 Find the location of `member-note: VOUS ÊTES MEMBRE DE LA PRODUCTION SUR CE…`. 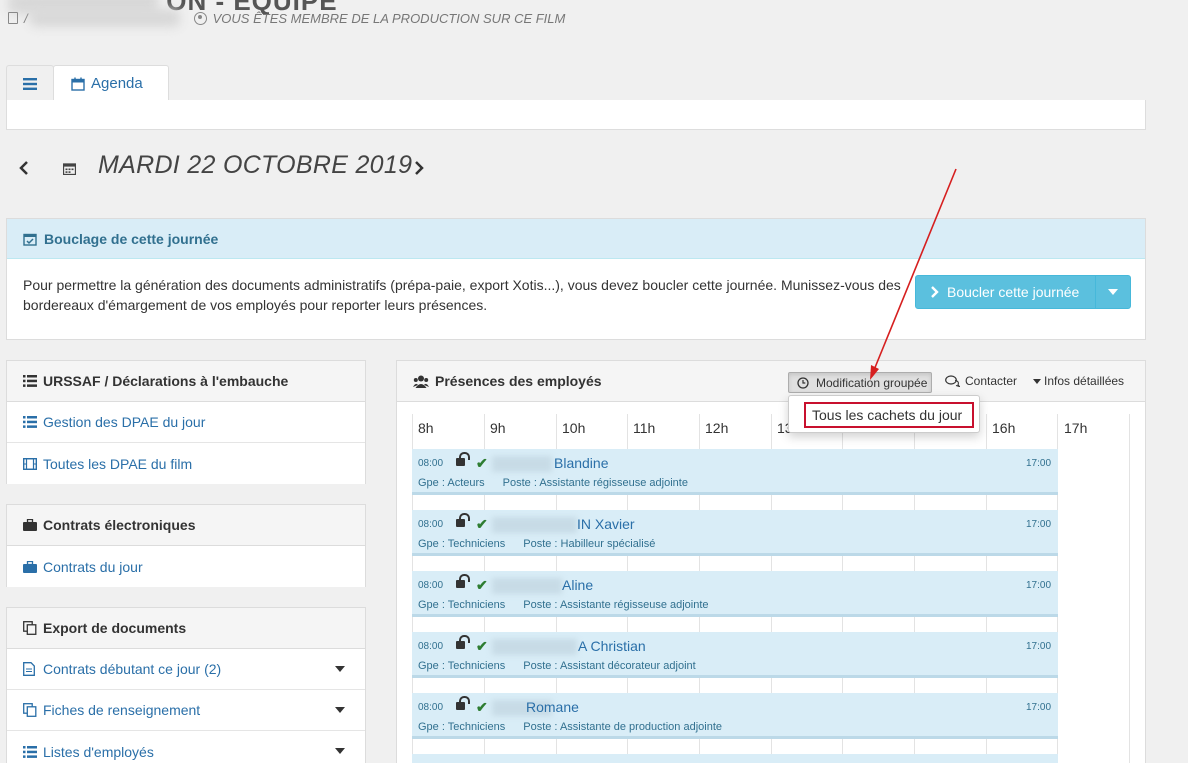

member-note: VOUS ÊTES MEMBRE DE LA PRODUCTION SUR CE… is located at coordinates (389, 18).